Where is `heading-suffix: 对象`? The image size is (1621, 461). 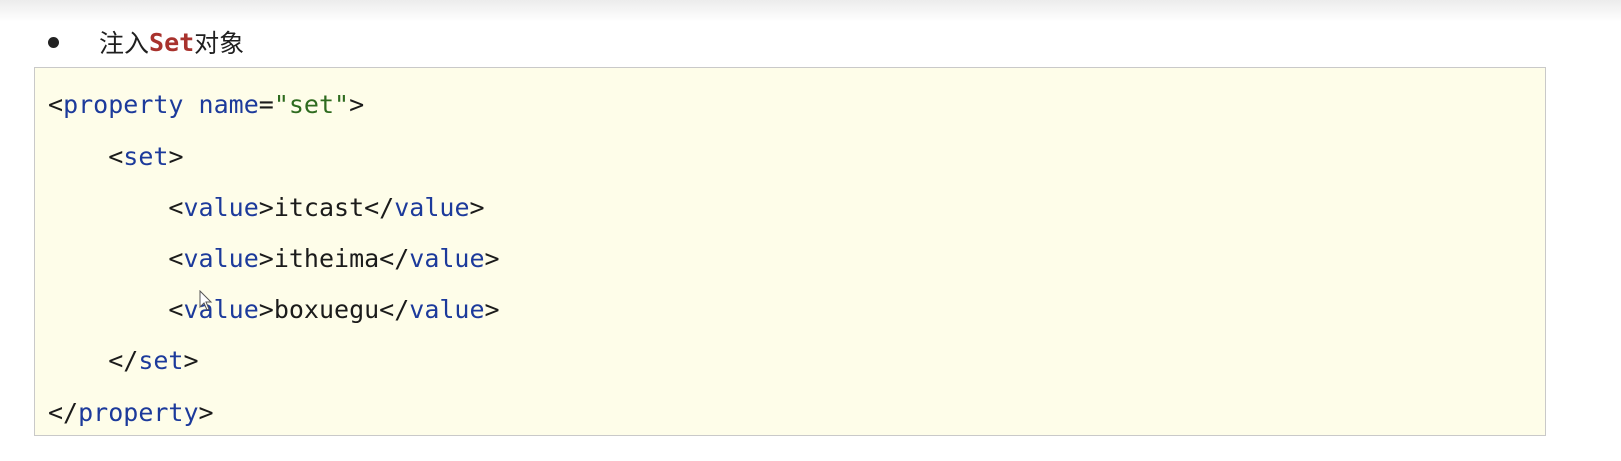 heading-suffix: 对象 is located at coordinates (219, 43).